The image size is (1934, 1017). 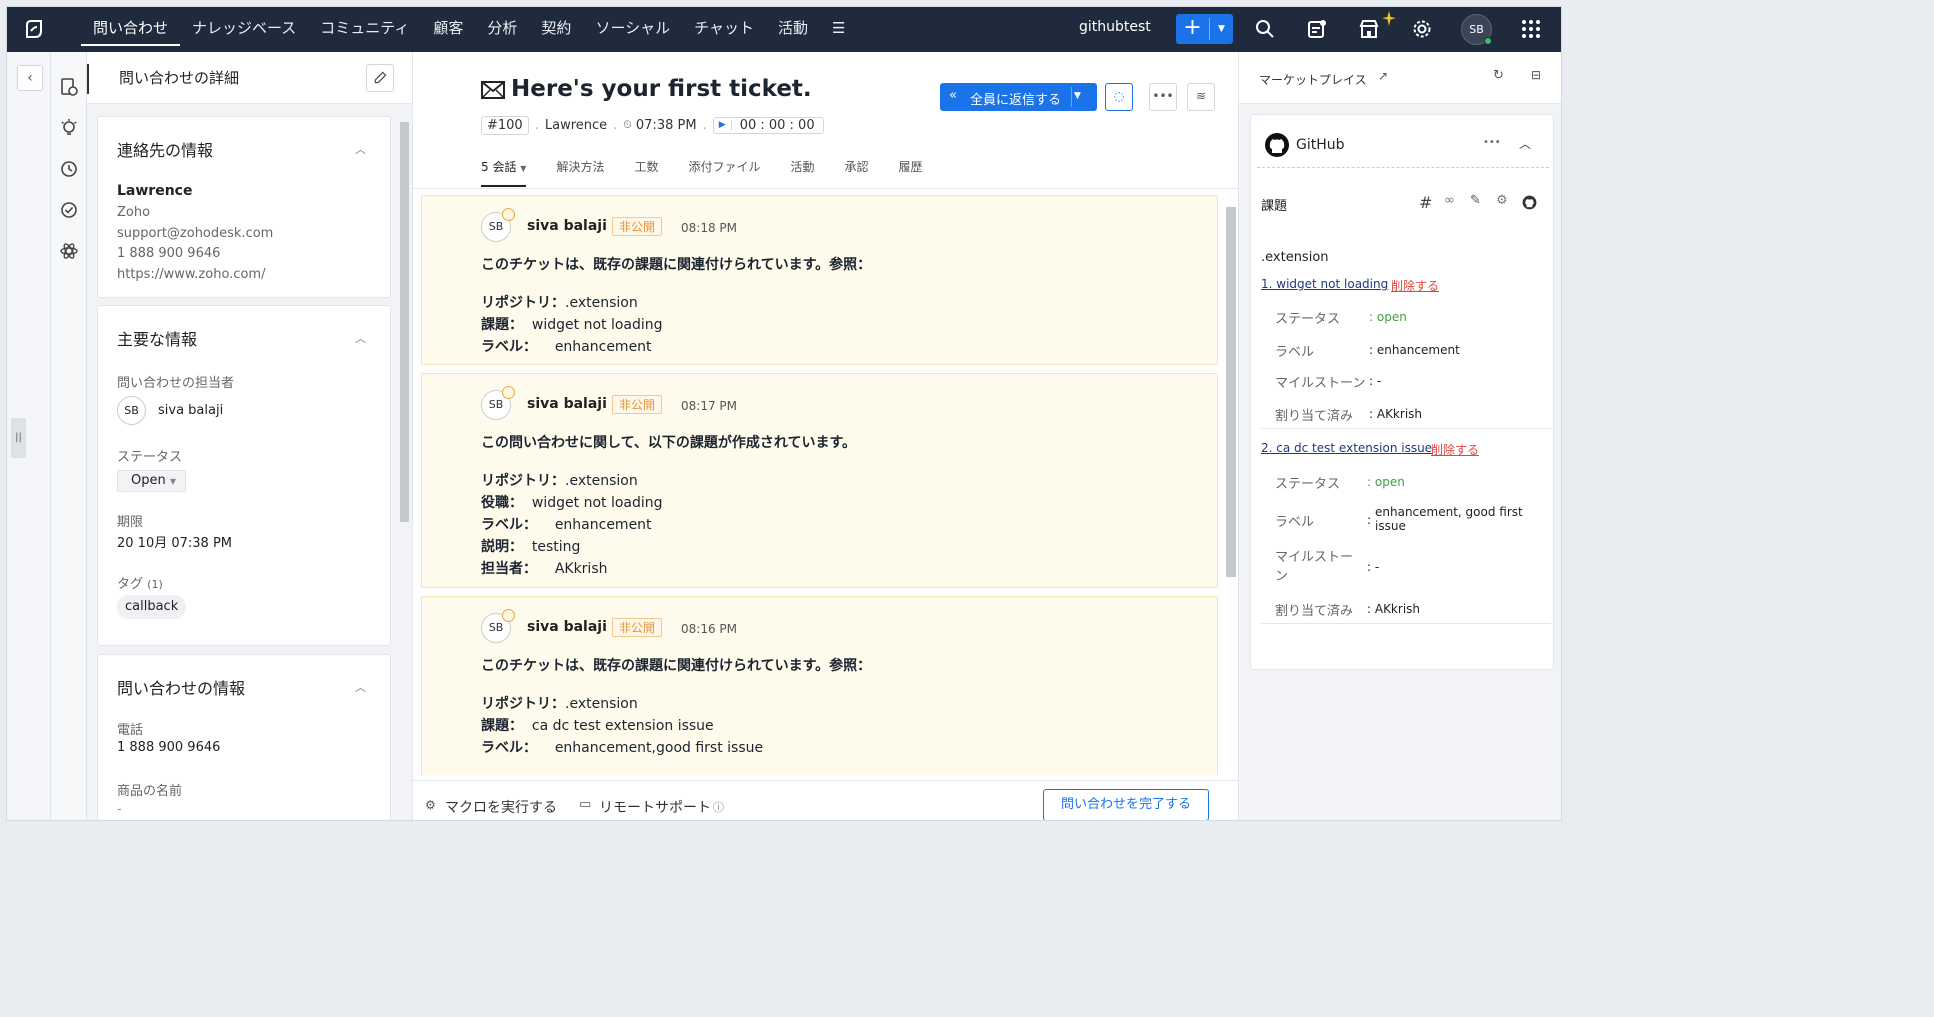 What do you see at coordinates (1502, 200) in the screenshot?
I see `settings-gear-icon: ⚙` at bounding box center [1502, 200].